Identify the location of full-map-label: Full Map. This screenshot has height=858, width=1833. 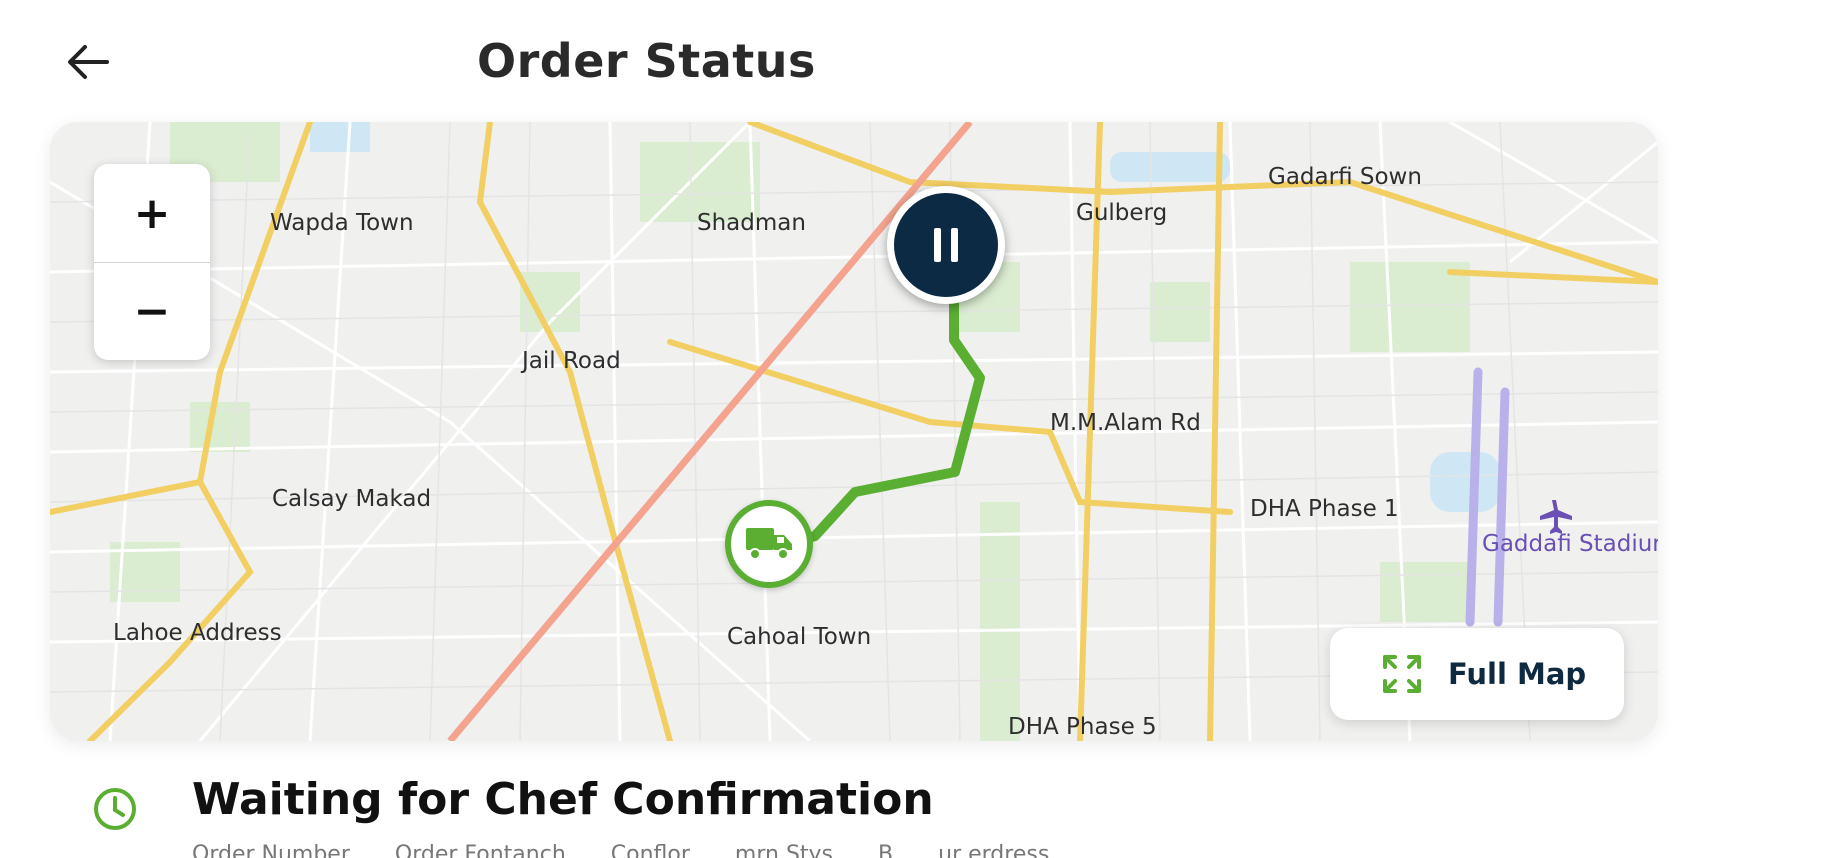
(1517, 674).